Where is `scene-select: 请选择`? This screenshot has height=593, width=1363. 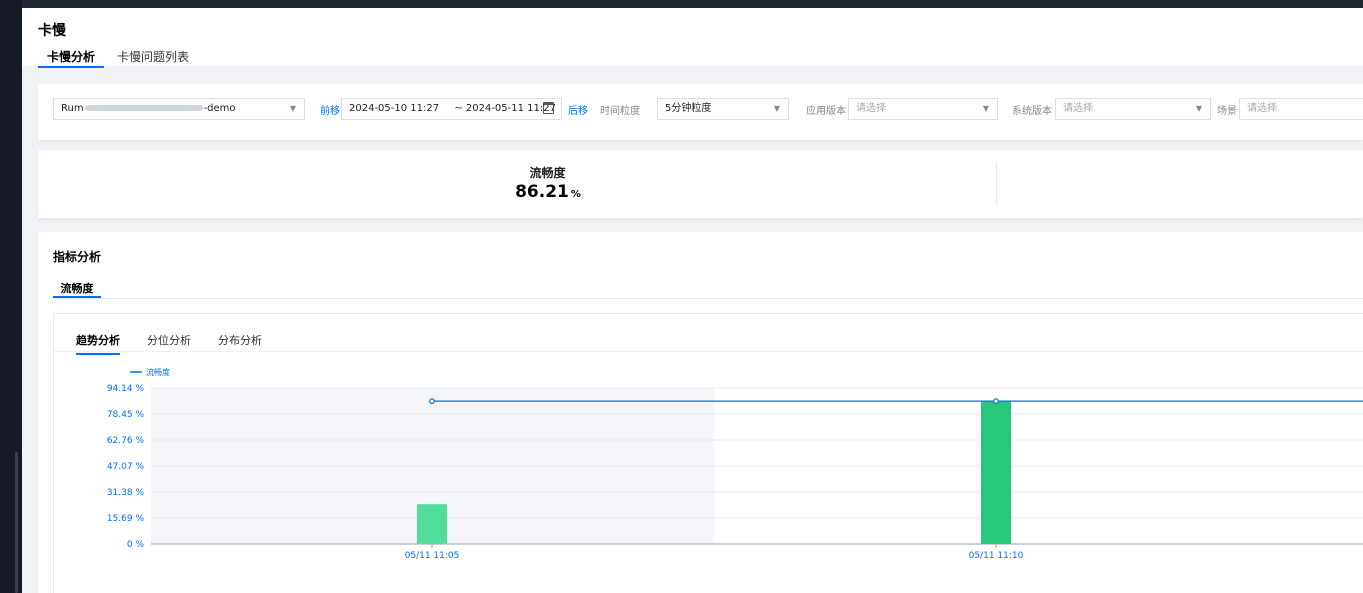 scene-select: 请选择 is located at coordinates (1301, 109).